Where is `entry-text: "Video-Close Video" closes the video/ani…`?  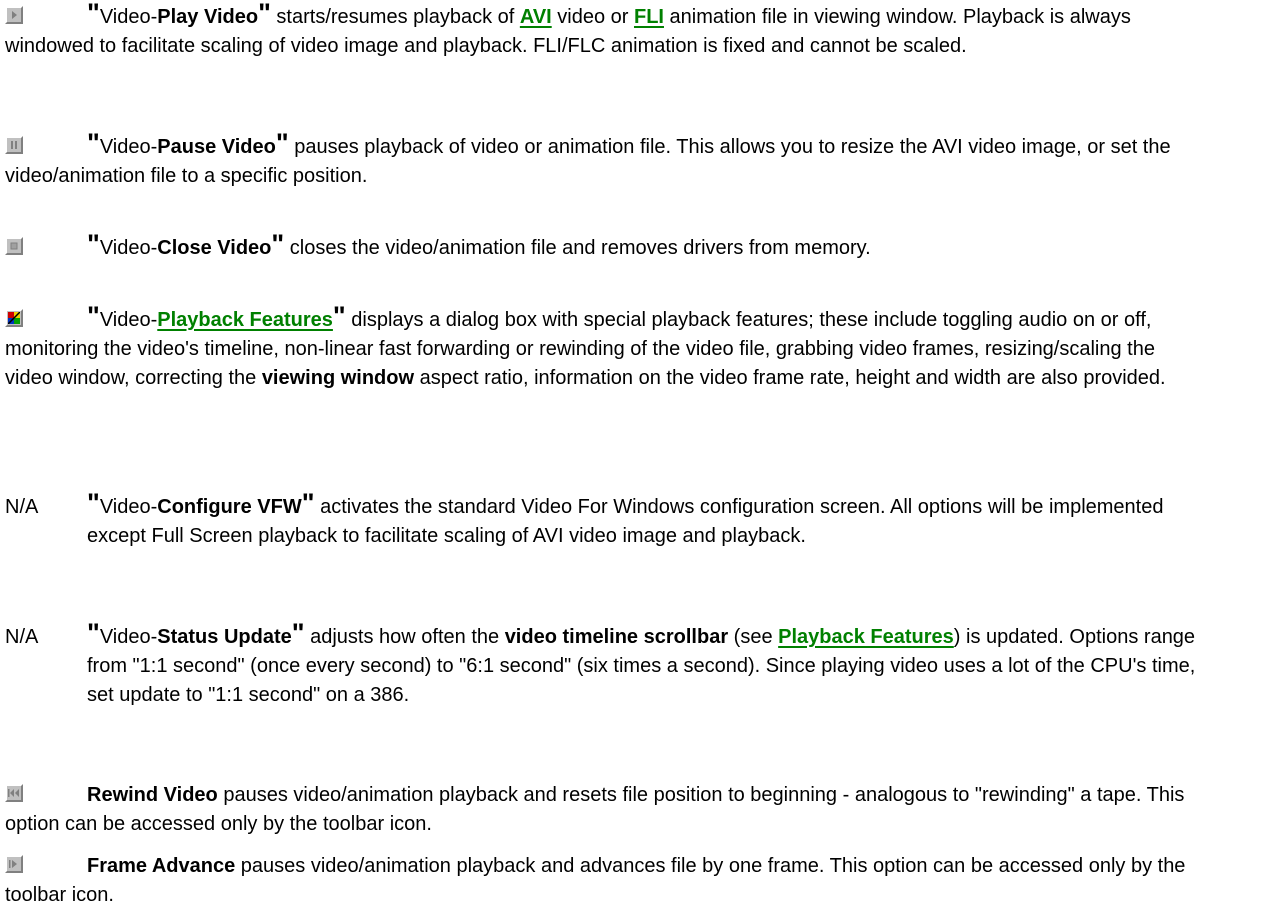
entry-text: "Video-Close Video" closes the video/ani… is located at coordinates (602, 247).